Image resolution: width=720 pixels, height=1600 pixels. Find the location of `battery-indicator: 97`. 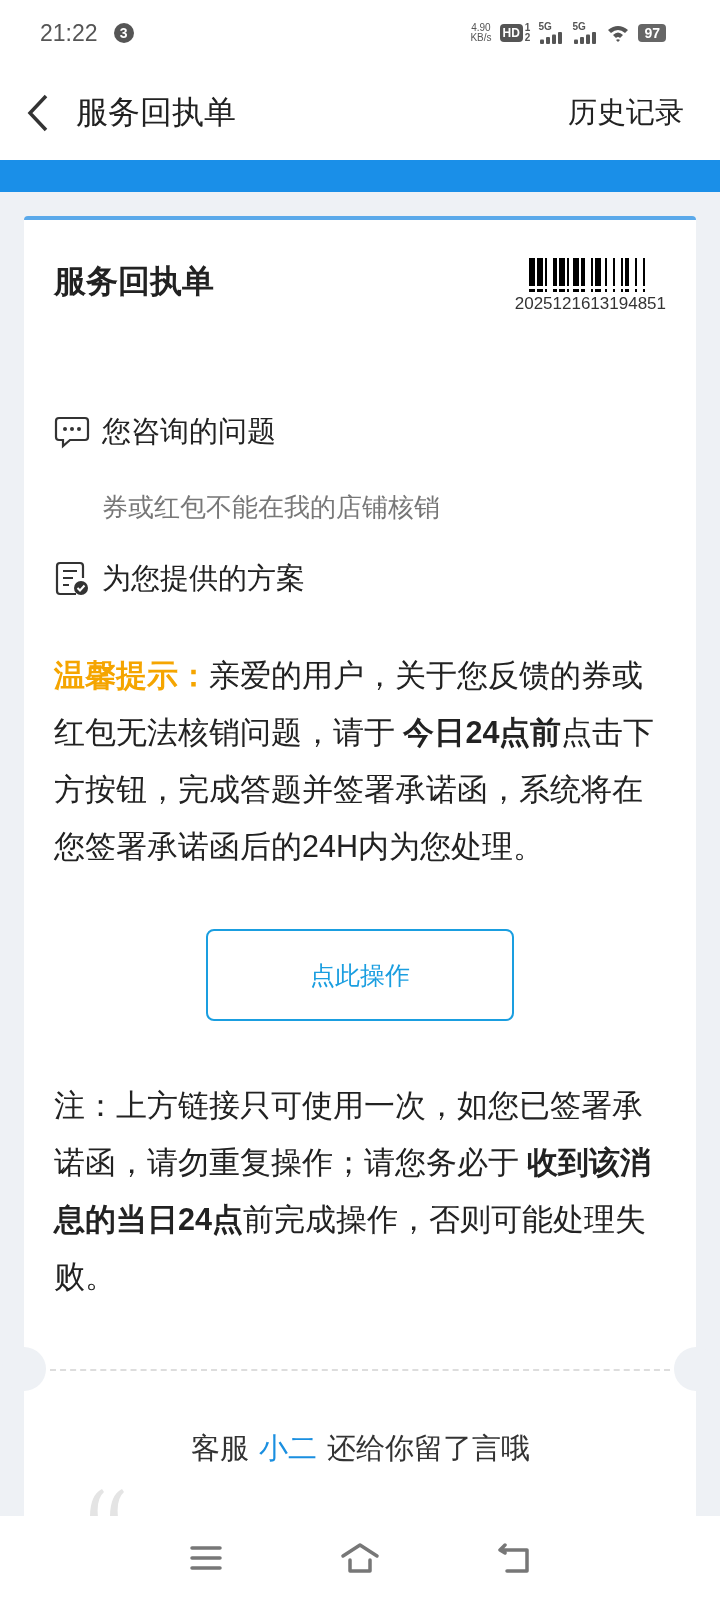

battery-indicator: 97 is located at coordinates (652, 33).